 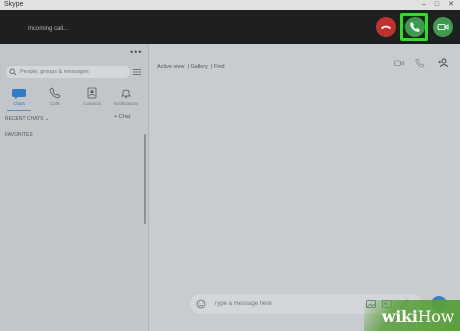 I want to click on search-box, so click(x=68, y=72).